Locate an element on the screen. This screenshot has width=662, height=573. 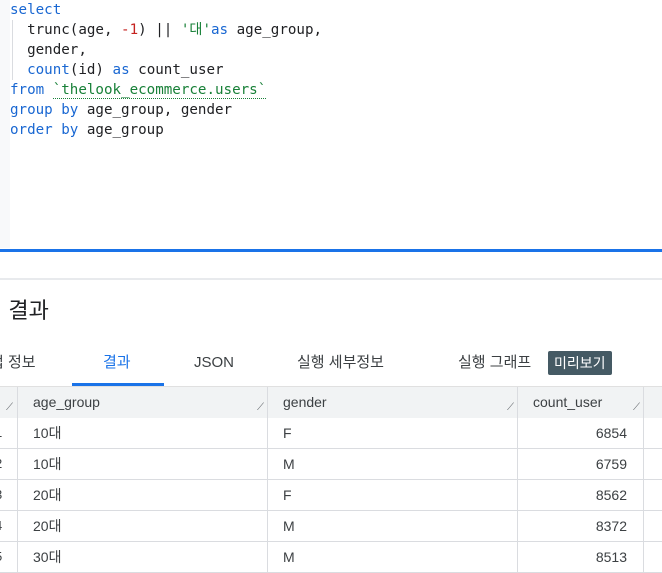
code-token: order by is located at coordinates (44, 130).